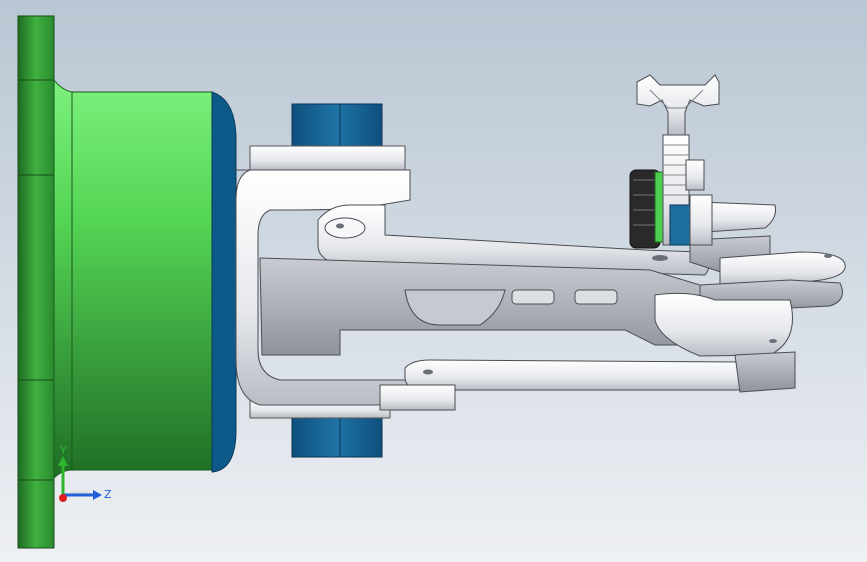 The width and height of the screenshot is (867, 562). Describe the element at coordinates (224, 282) in the screenshot. I see `seal-ring` at that location.